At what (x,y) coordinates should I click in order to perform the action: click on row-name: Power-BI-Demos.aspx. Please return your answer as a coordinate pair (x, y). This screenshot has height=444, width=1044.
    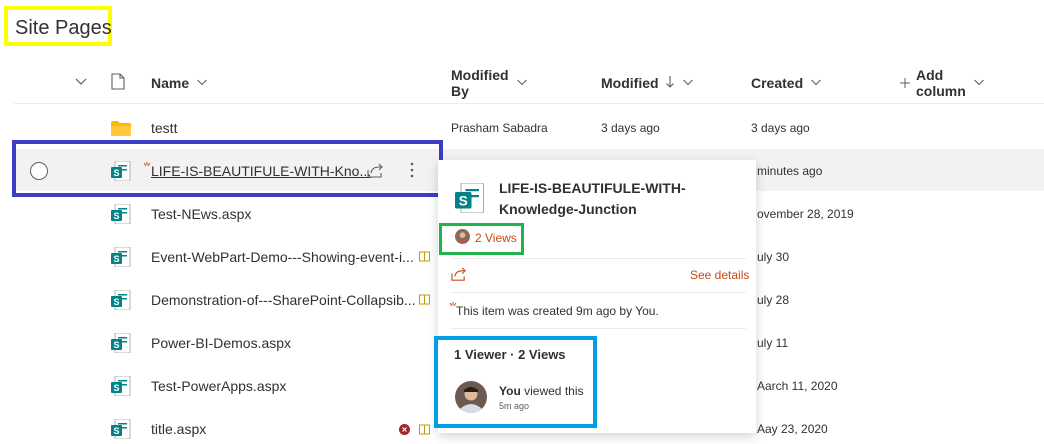
    Looking at the image, I should click on (221, 343).